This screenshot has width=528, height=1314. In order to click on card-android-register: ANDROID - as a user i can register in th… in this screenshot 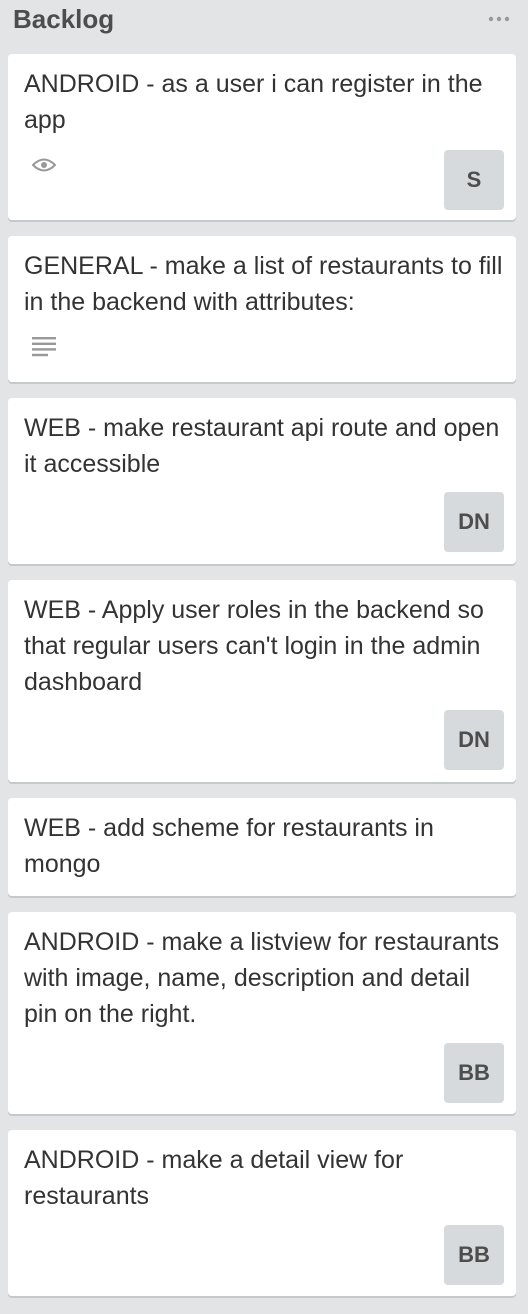, I will do `click(262, 137)`.